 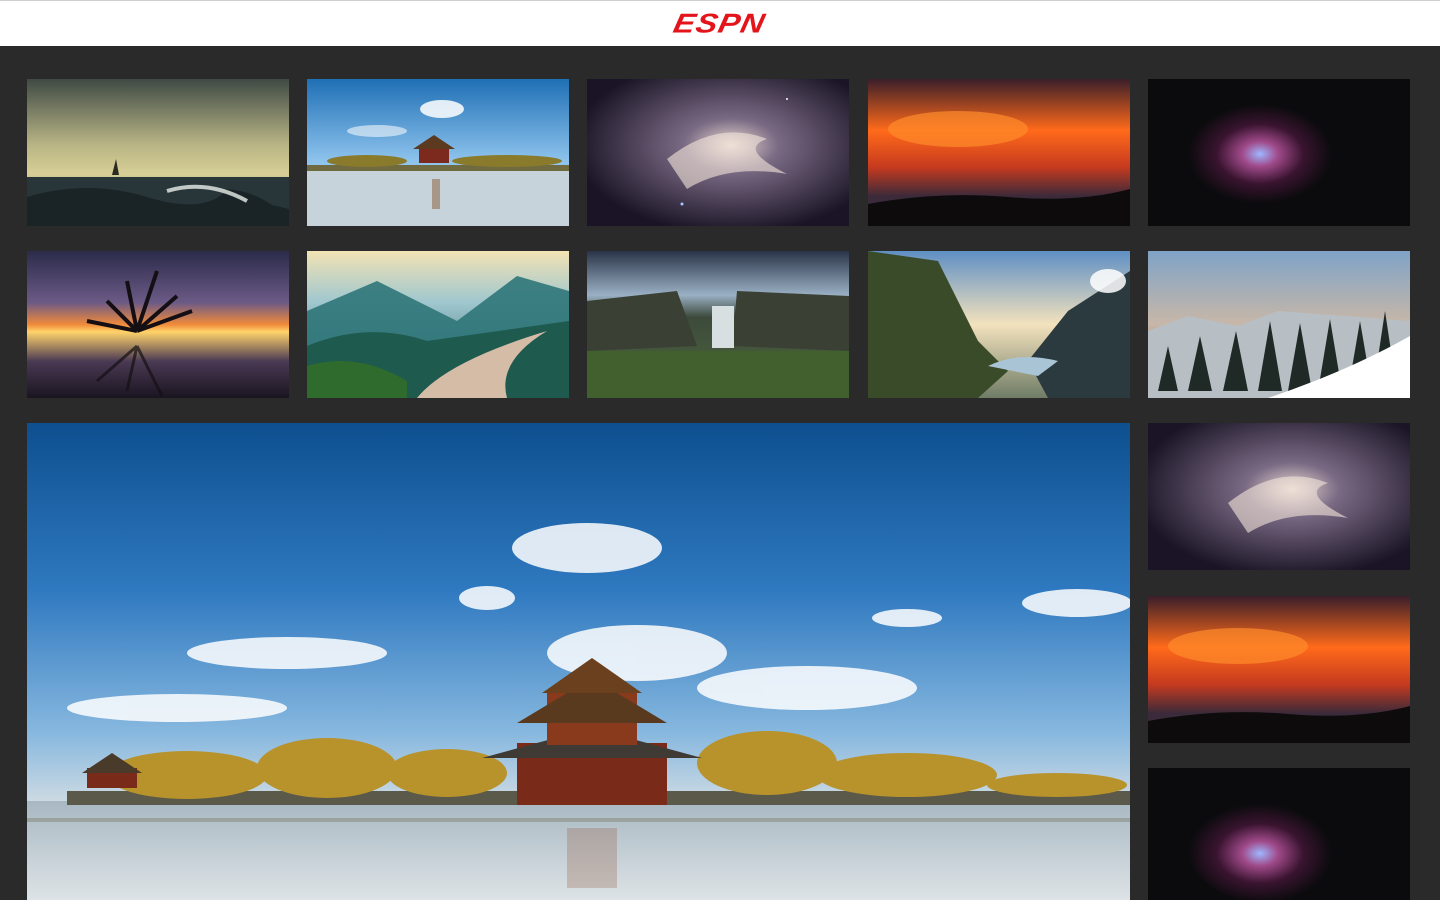 What do you see at coordinates (438, 324) in the screenshot?
I see `thumbnail-river-valley` at bounding box center [438, 324].